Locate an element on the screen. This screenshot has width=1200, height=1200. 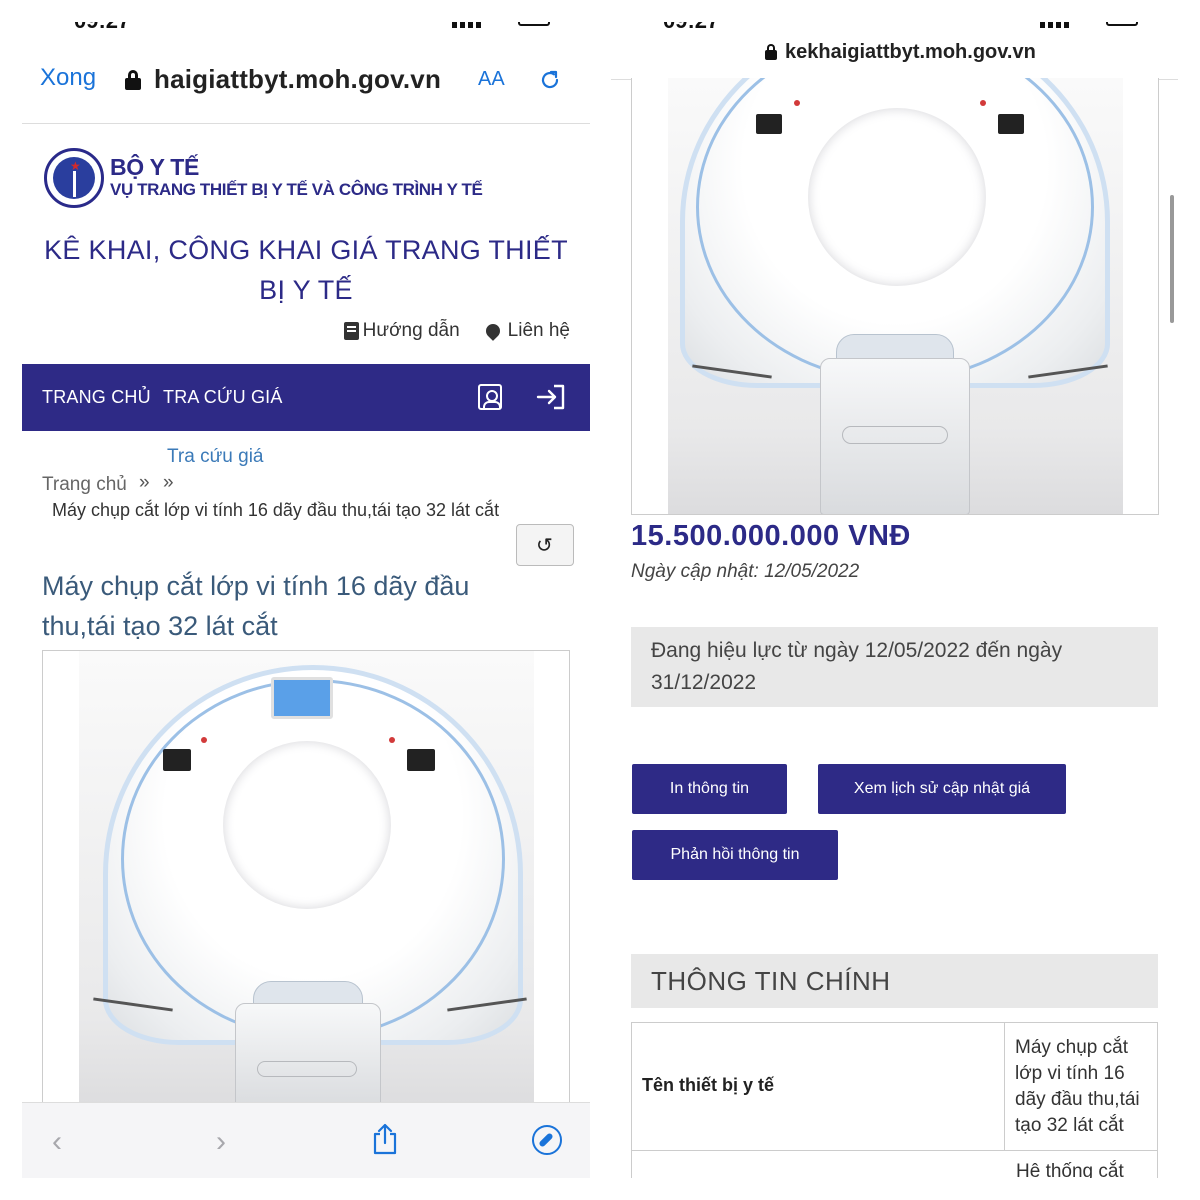
print-info-button: In thông tin is located at coordinates (709, 789).